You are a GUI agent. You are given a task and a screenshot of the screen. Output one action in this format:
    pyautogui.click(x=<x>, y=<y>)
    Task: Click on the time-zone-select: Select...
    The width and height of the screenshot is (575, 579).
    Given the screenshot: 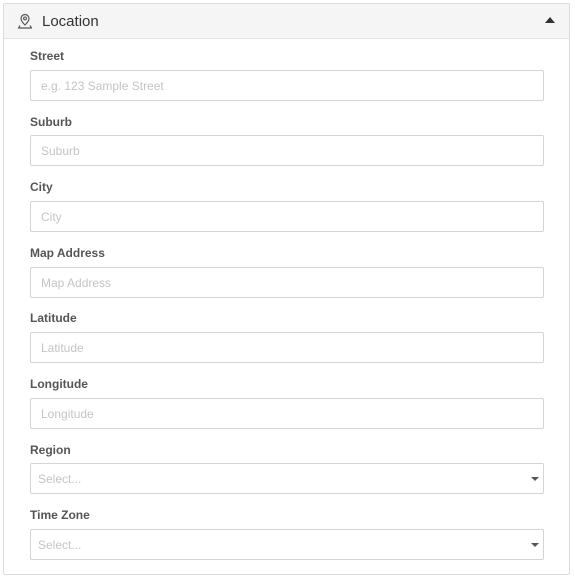 What is the action you would take?
    pyautogui.click(x=287, y=544)
    